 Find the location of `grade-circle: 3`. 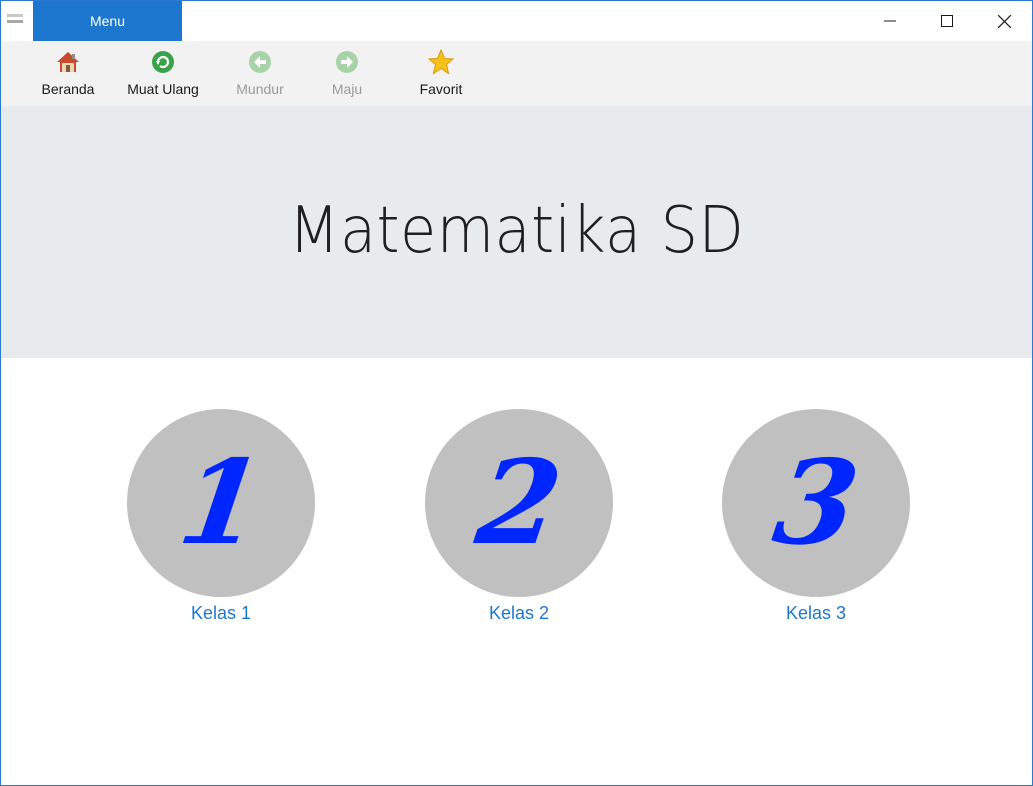

grade-circle: 3 is located at coordinates (816, 503).